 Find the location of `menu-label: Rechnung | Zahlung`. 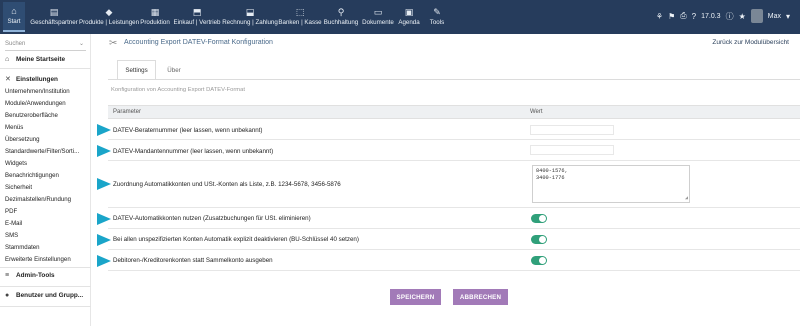

menu-label: Rechnung | Zahlung is located at coordinates (250, 22).